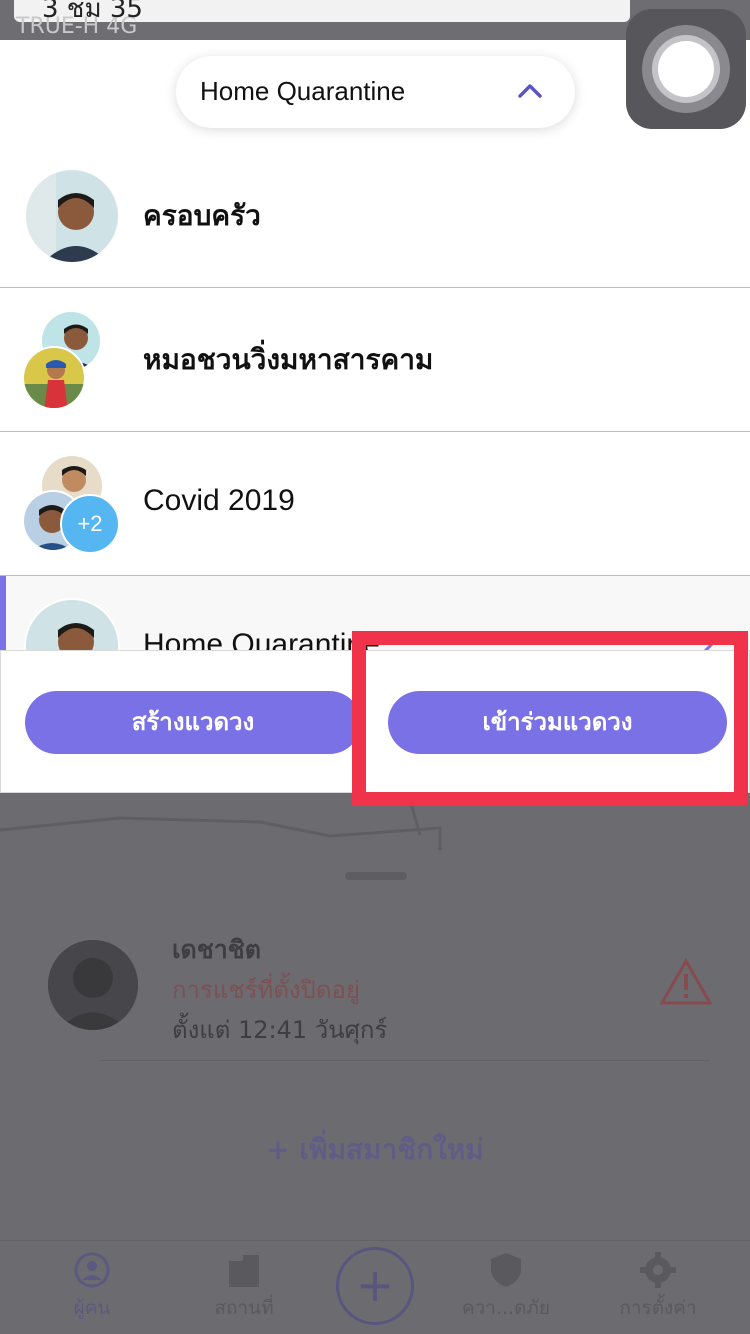  What do you see at coordinates (90, 524) in the screenshot?
I see `member-count-badge: +2` at bounding box center [90, 524].